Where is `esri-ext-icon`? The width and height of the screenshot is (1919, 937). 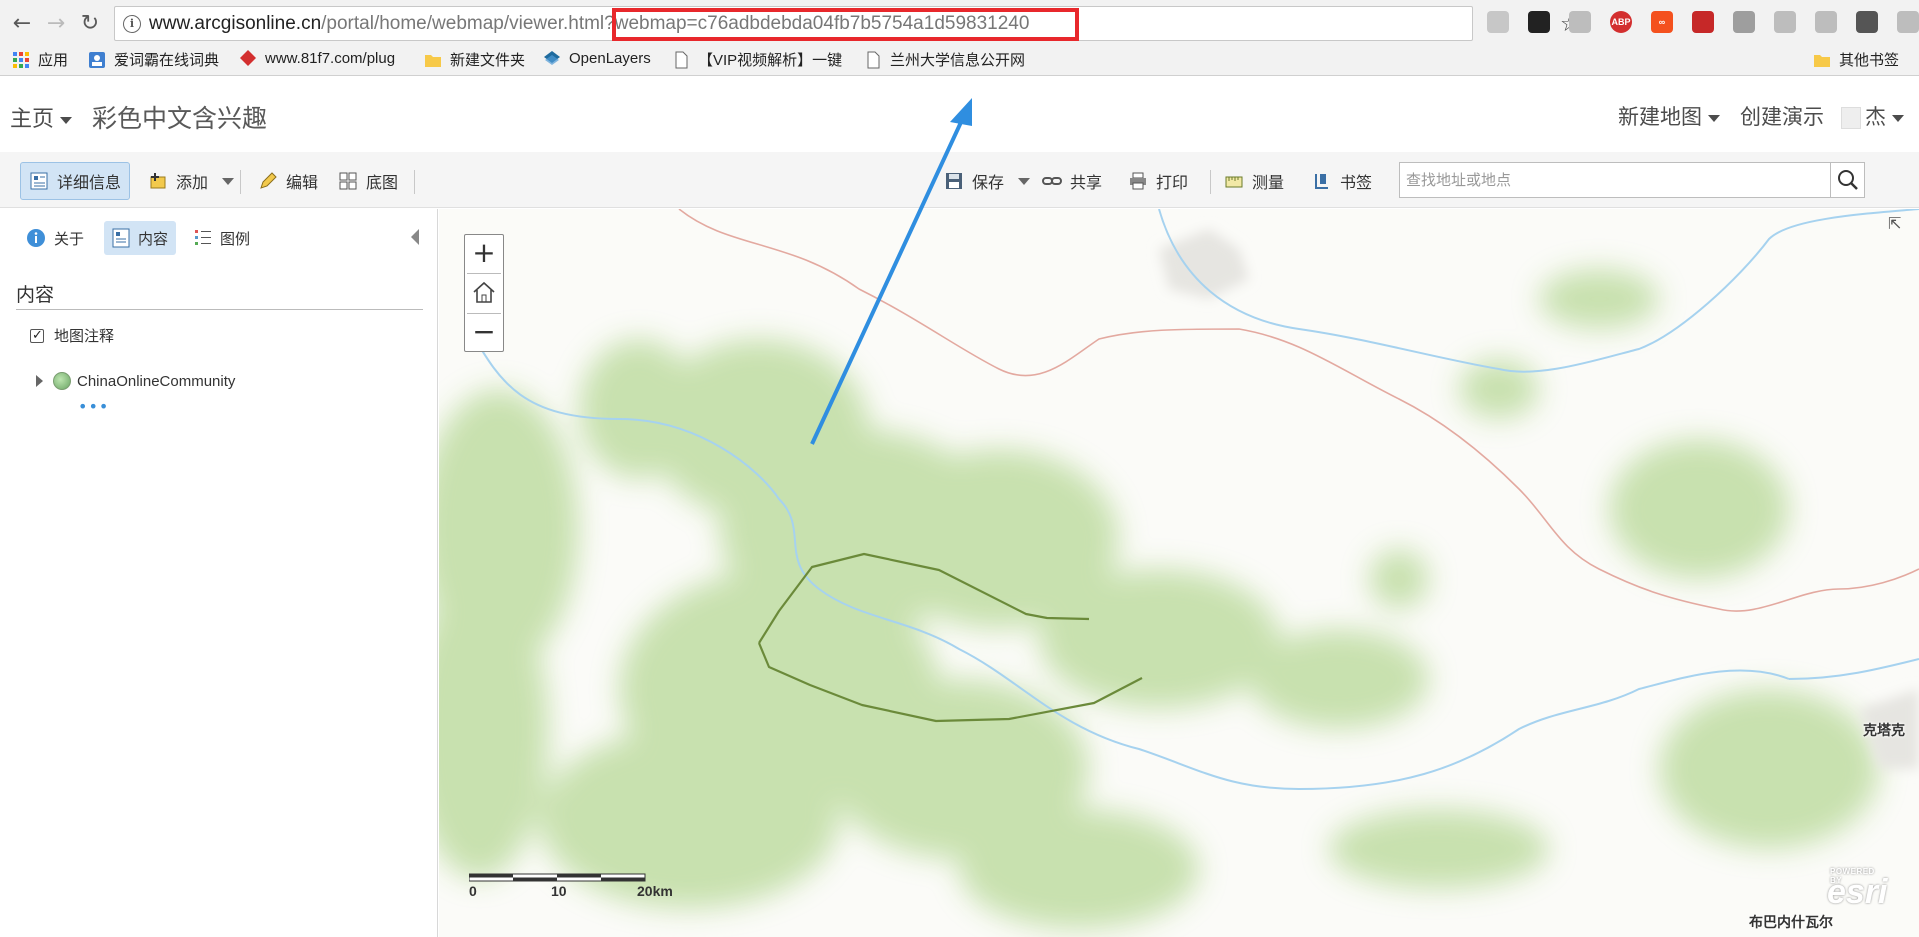
esri-ext-icon is located at coordinates (1785, 22).